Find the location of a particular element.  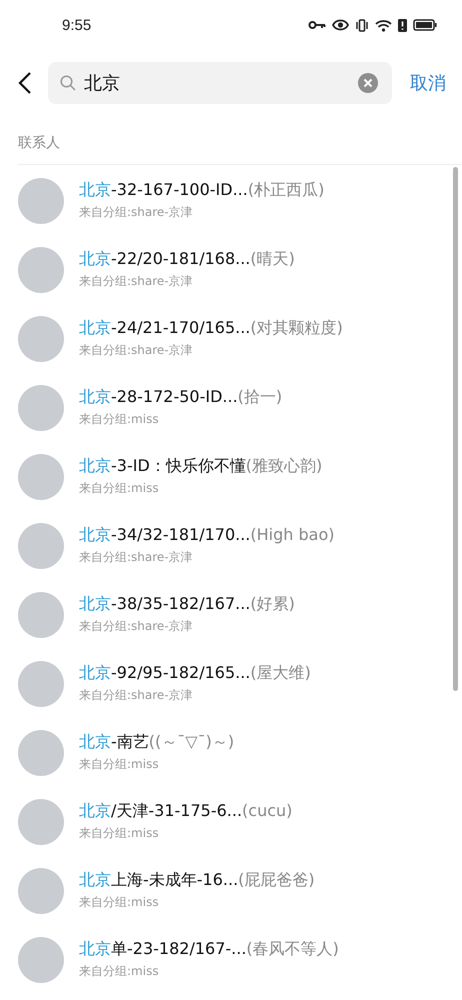

section-header: 联系人 is located at coordinates (39, 143).